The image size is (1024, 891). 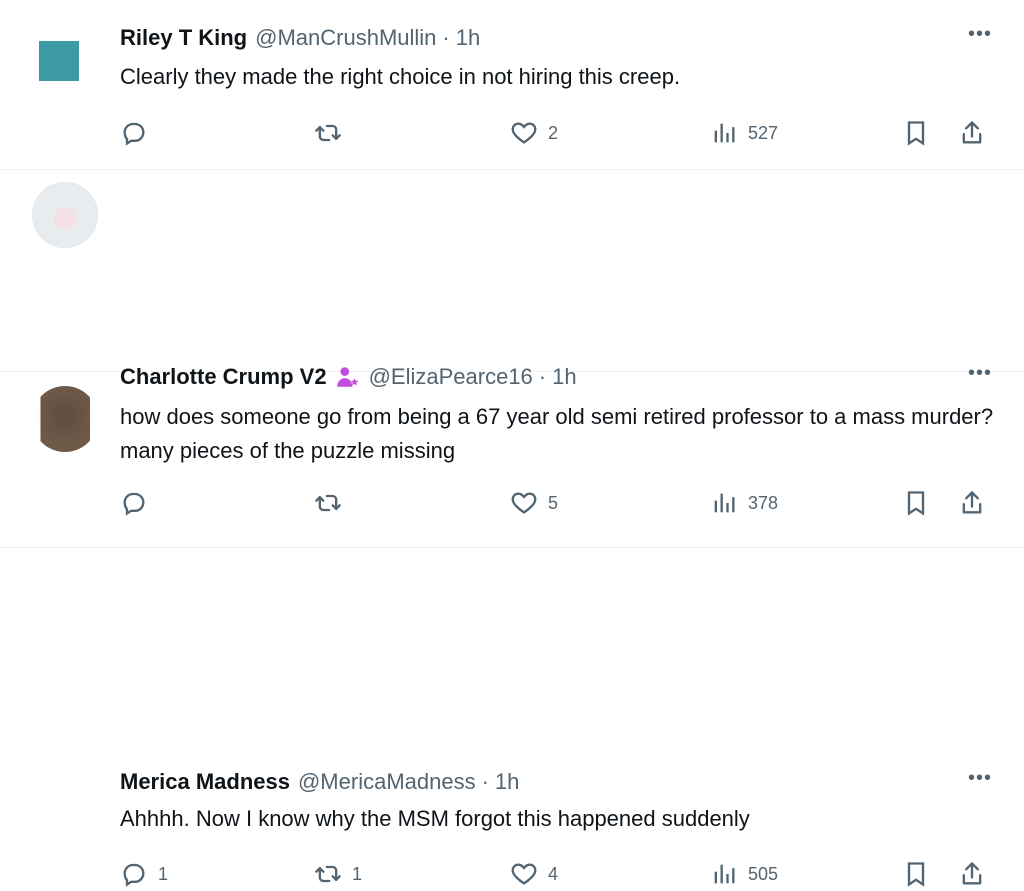 I want to click on author-name: Riley T King, so click(x=183, y=38).